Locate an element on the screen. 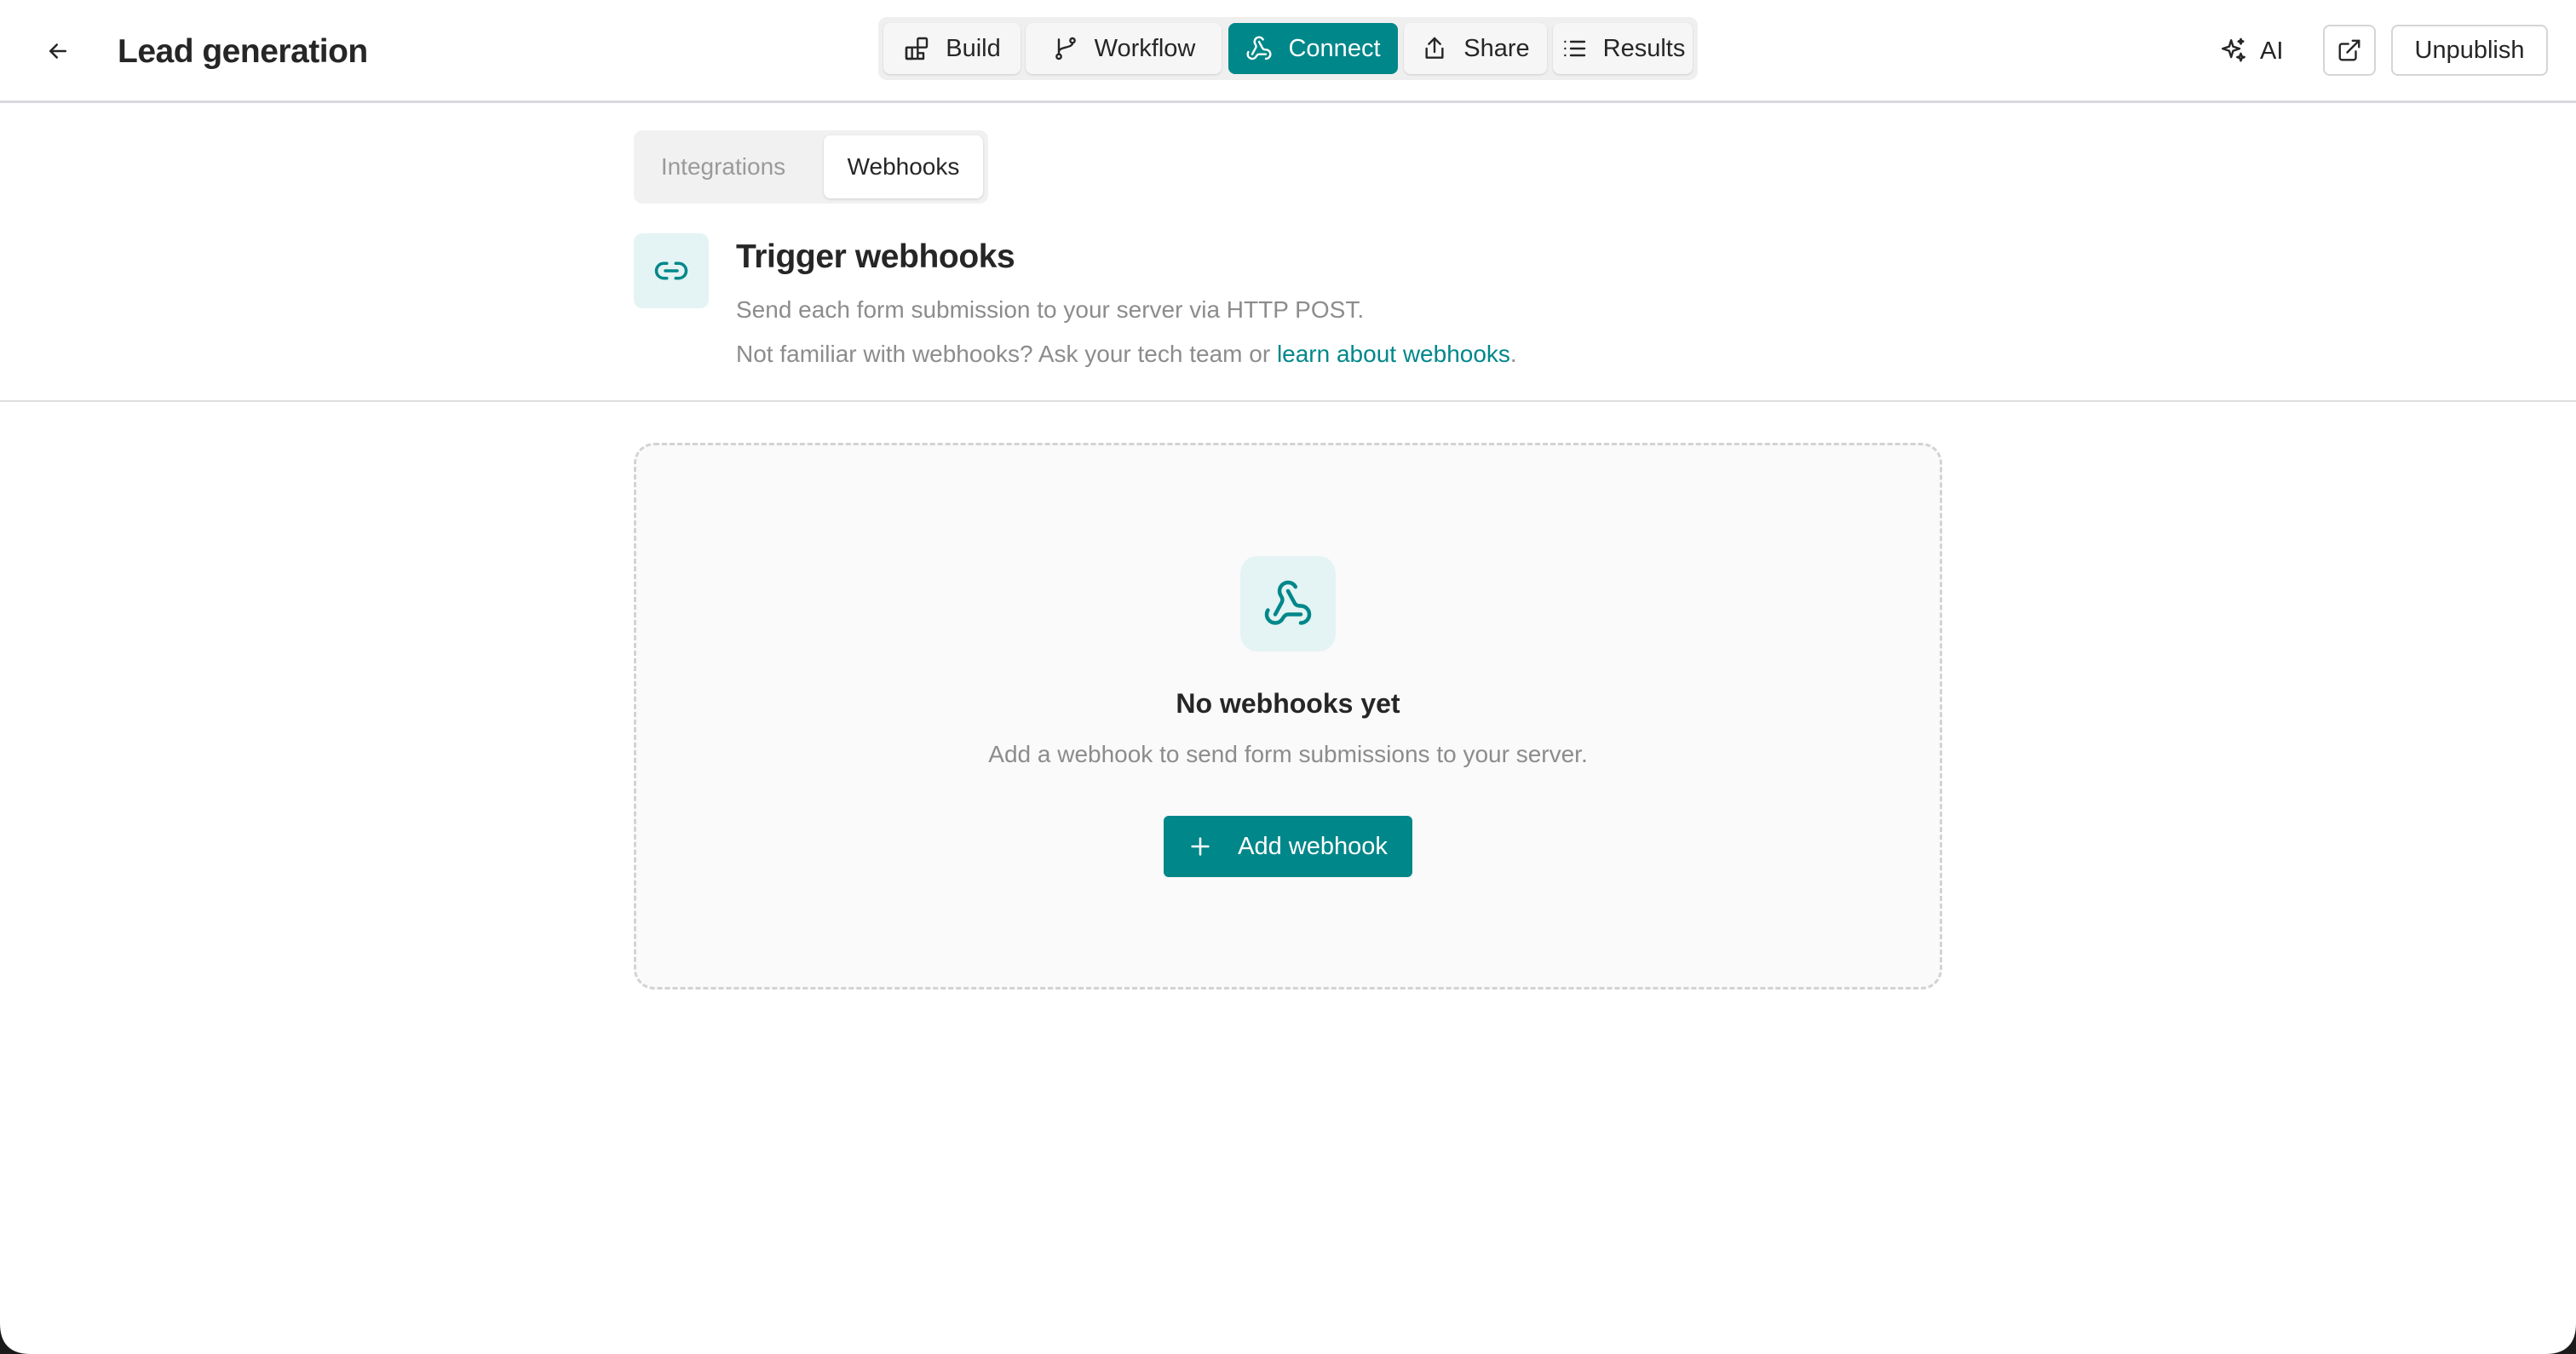 This screenshot has height=1354, width=2576. external-link-icon is located at coordinates (2349, 50).